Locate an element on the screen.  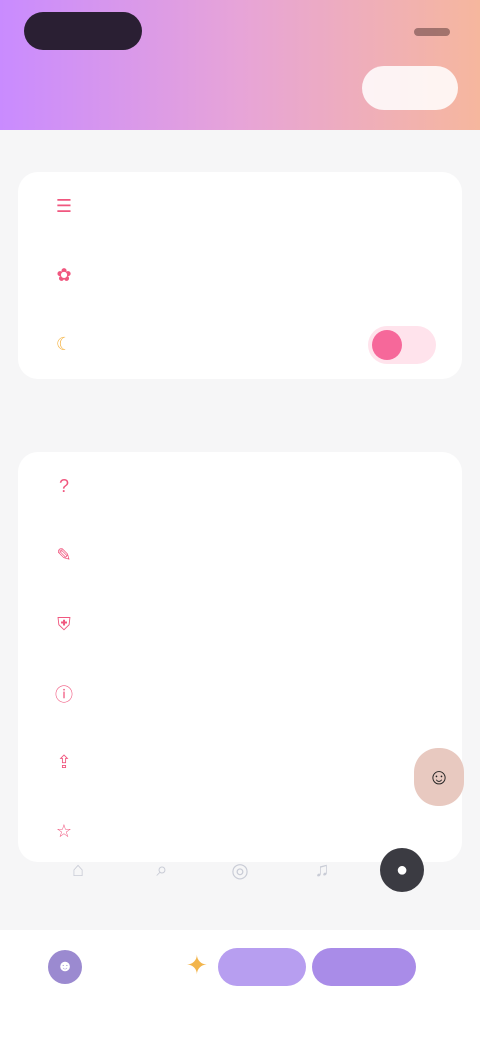
battery-icon is located at coordinates (432, 32).